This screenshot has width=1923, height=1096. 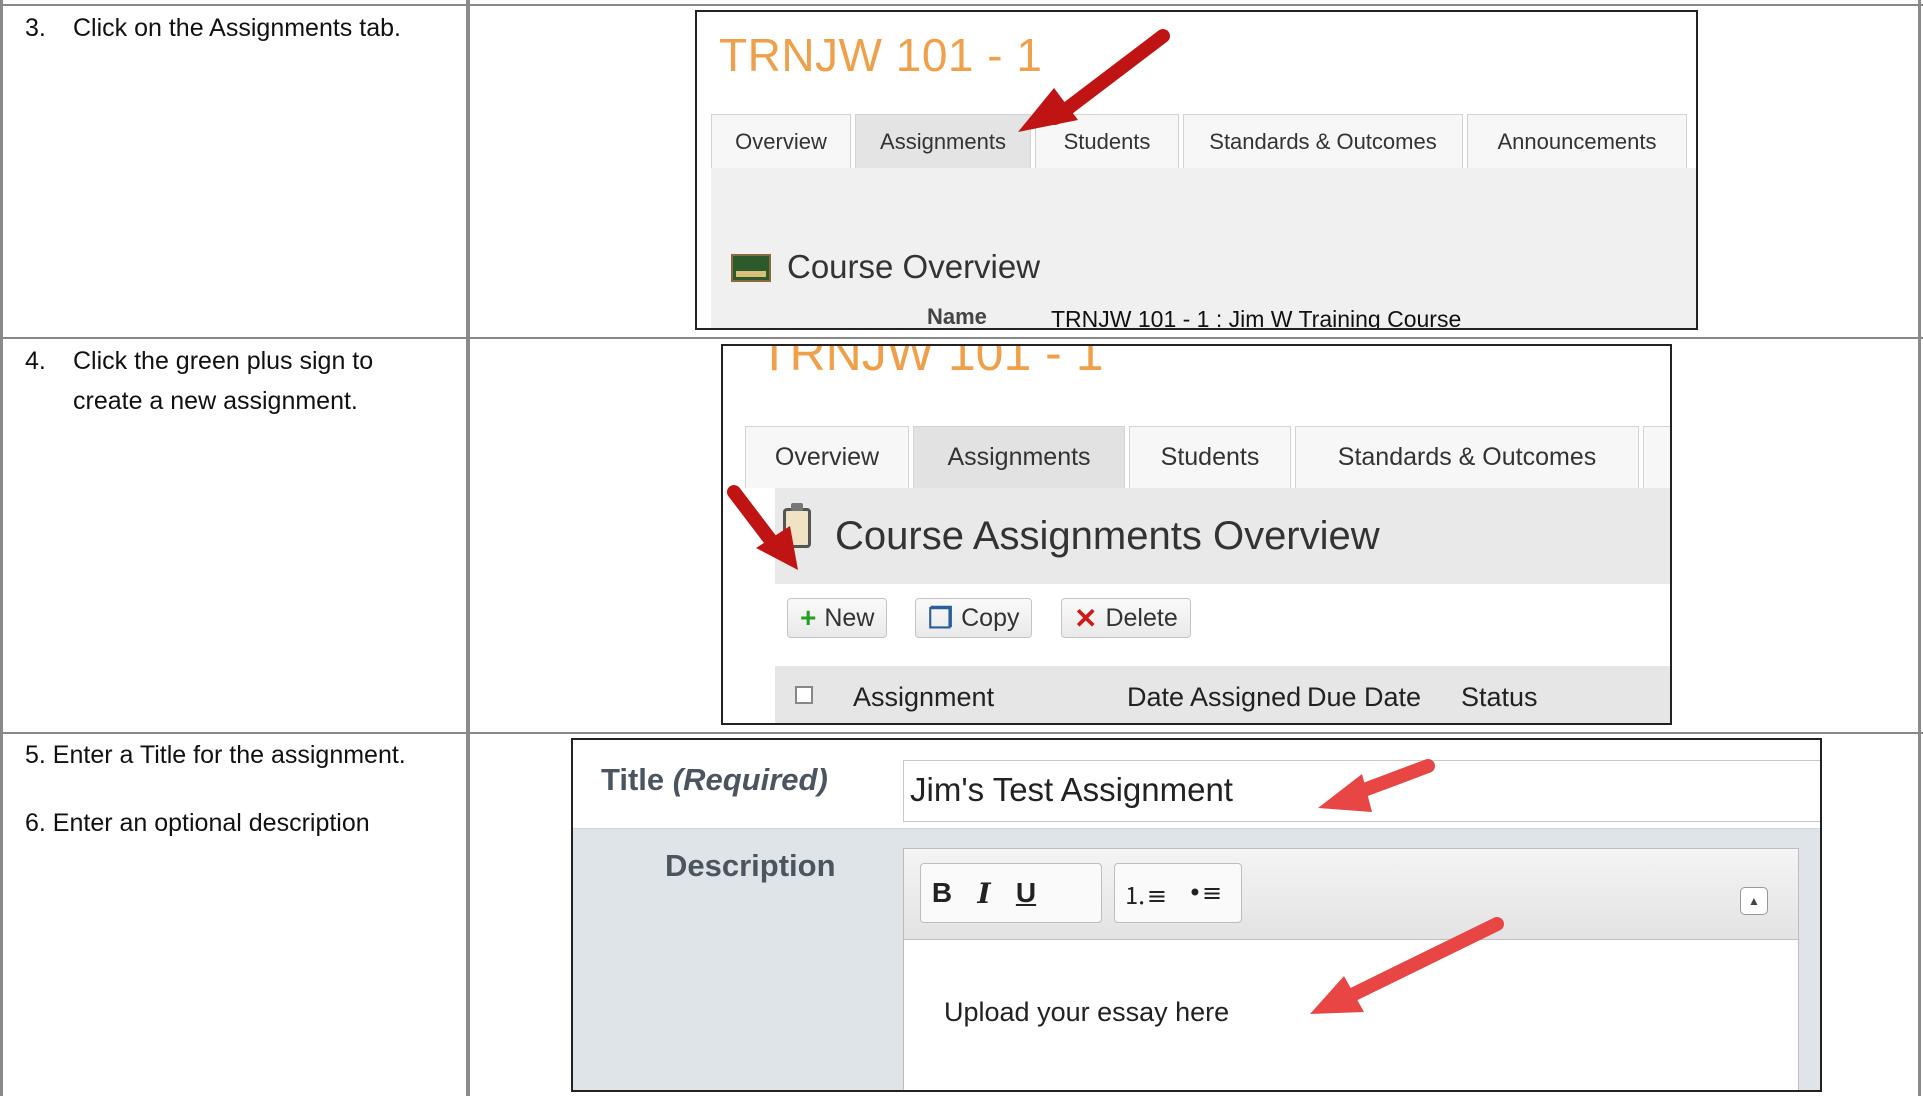 I want to click on column-assignment: Assignment, so click(x=923, y=697).